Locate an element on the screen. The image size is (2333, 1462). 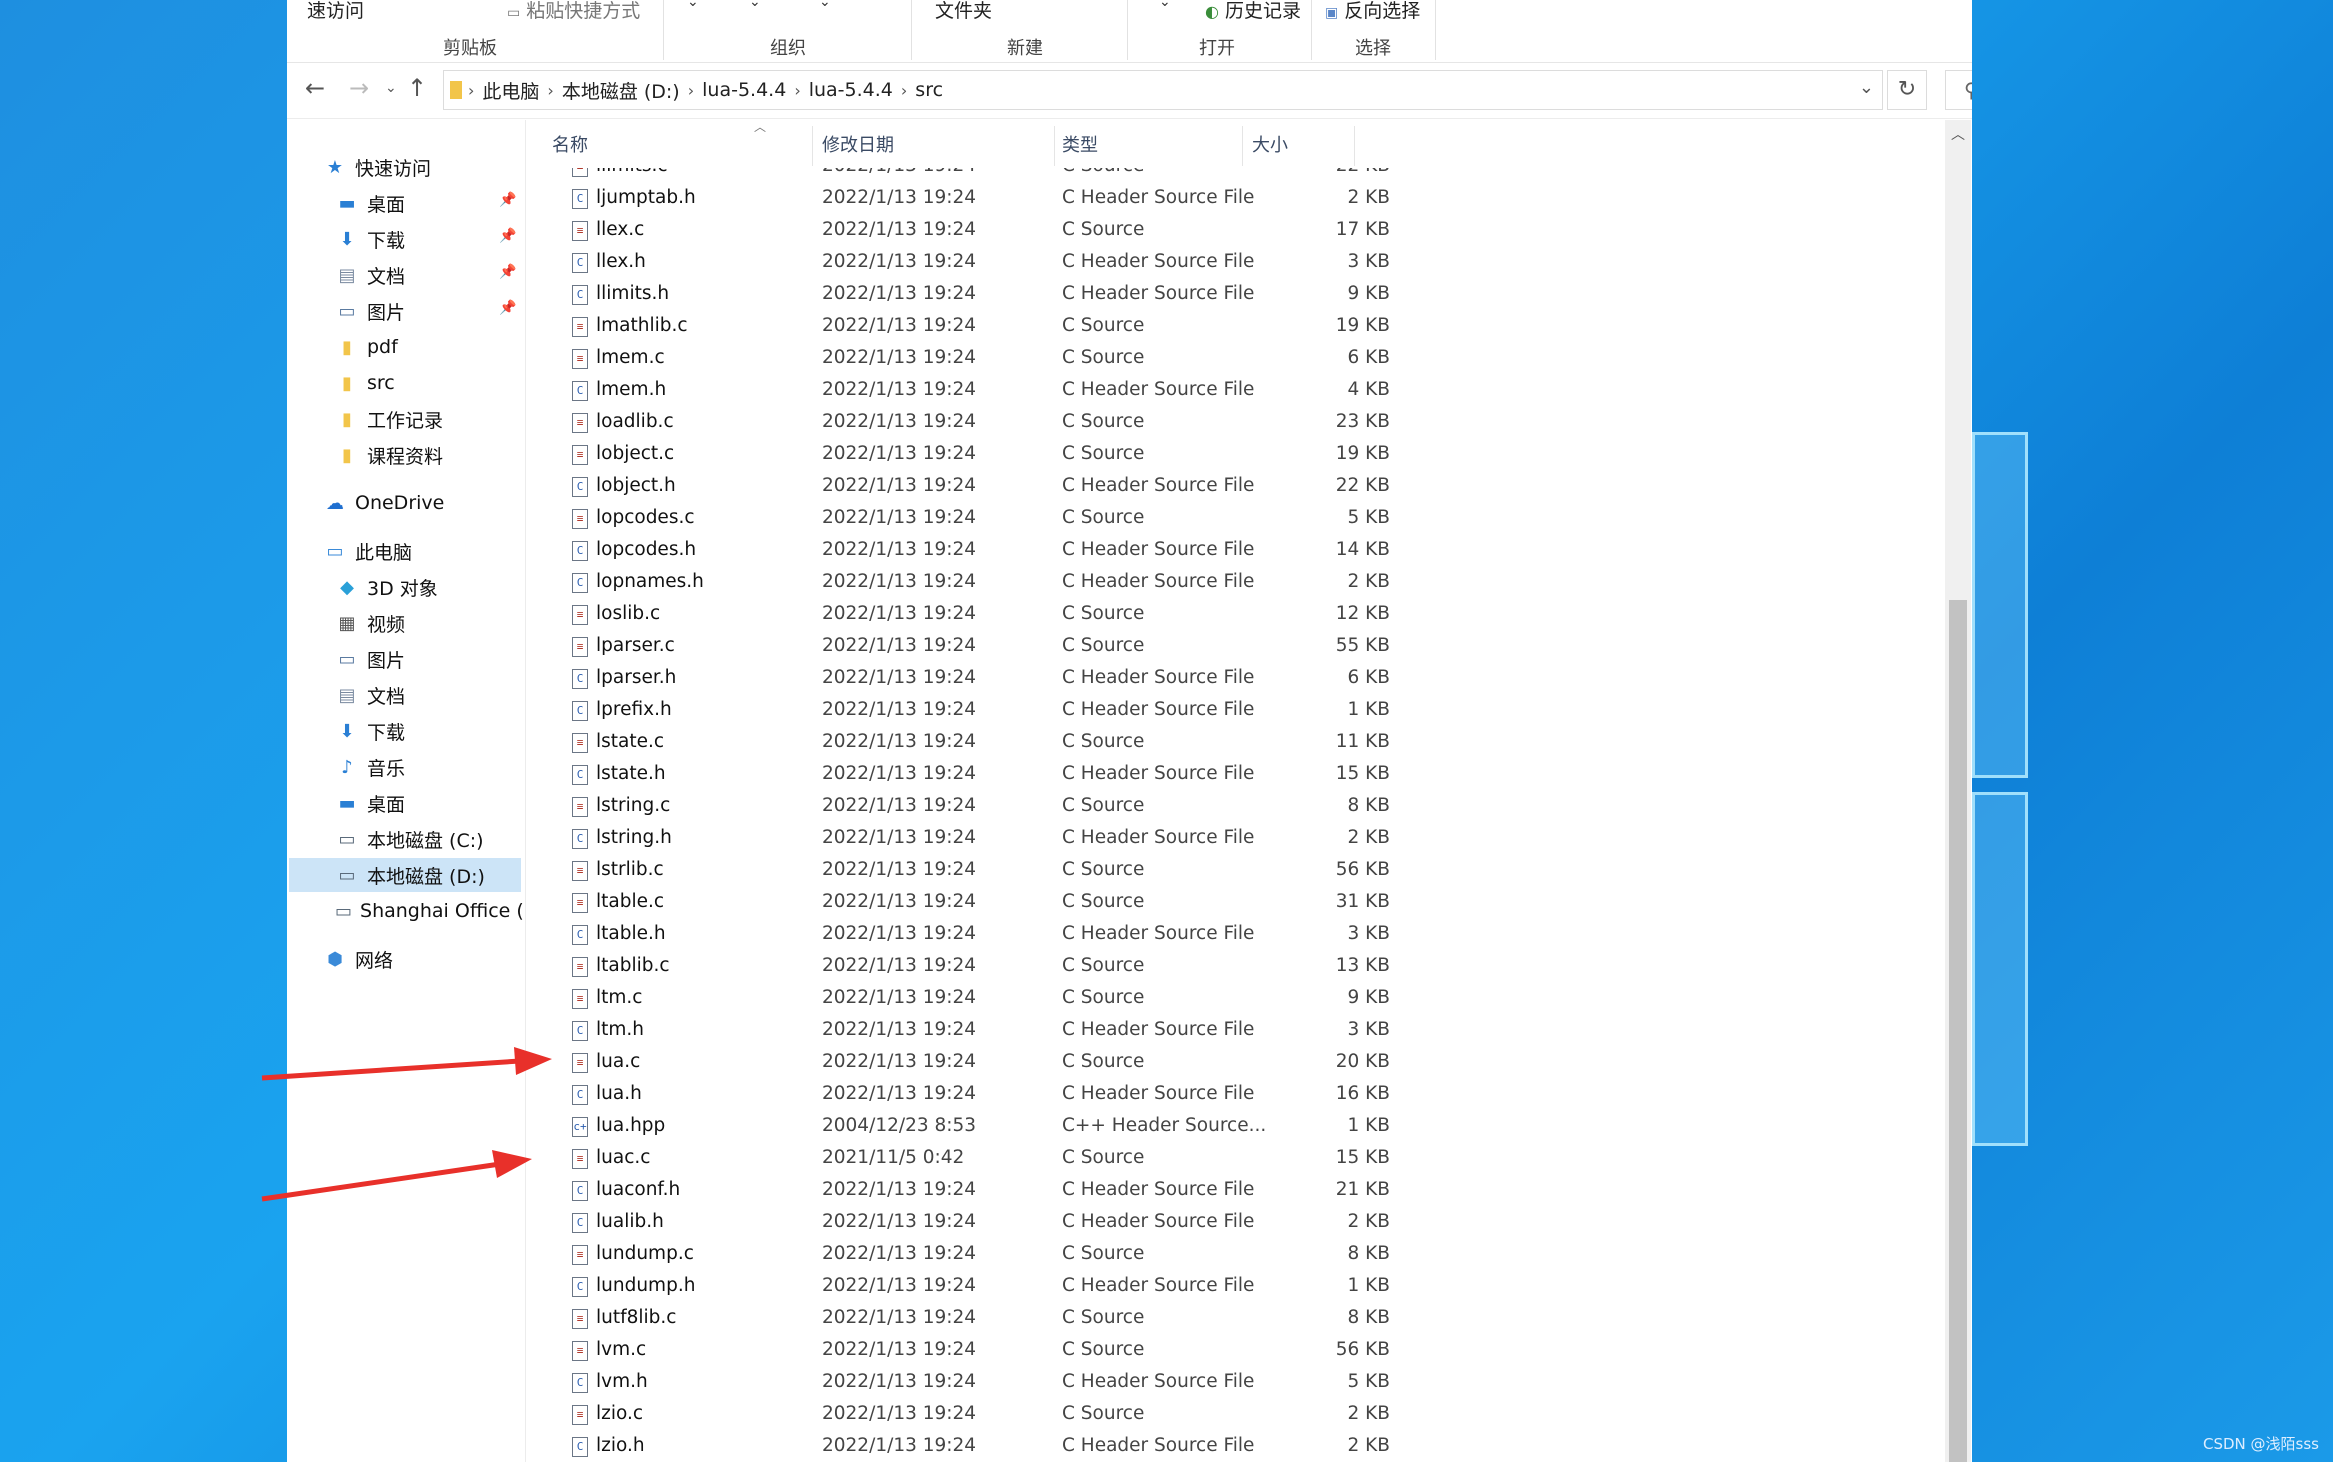
table-row: ≡ lobject.c 2022/1/13 19:24 C Source 19 KB is located at coordinates (1076, 456).